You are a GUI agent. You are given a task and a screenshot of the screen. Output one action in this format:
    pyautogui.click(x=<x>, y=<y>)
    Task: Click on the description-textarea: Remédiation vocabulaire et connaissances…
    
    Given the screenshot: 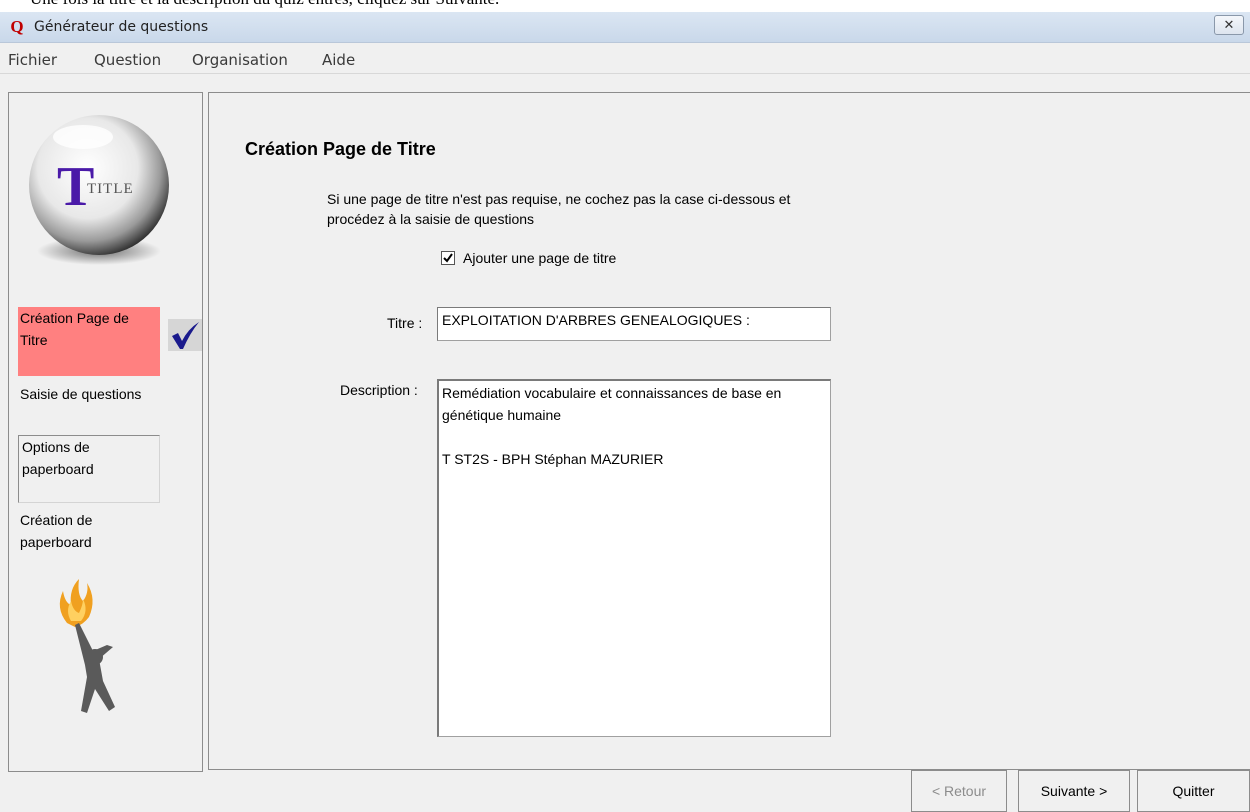 What is the action you would take?
    pyautogui.click(x=634, y=558)
    